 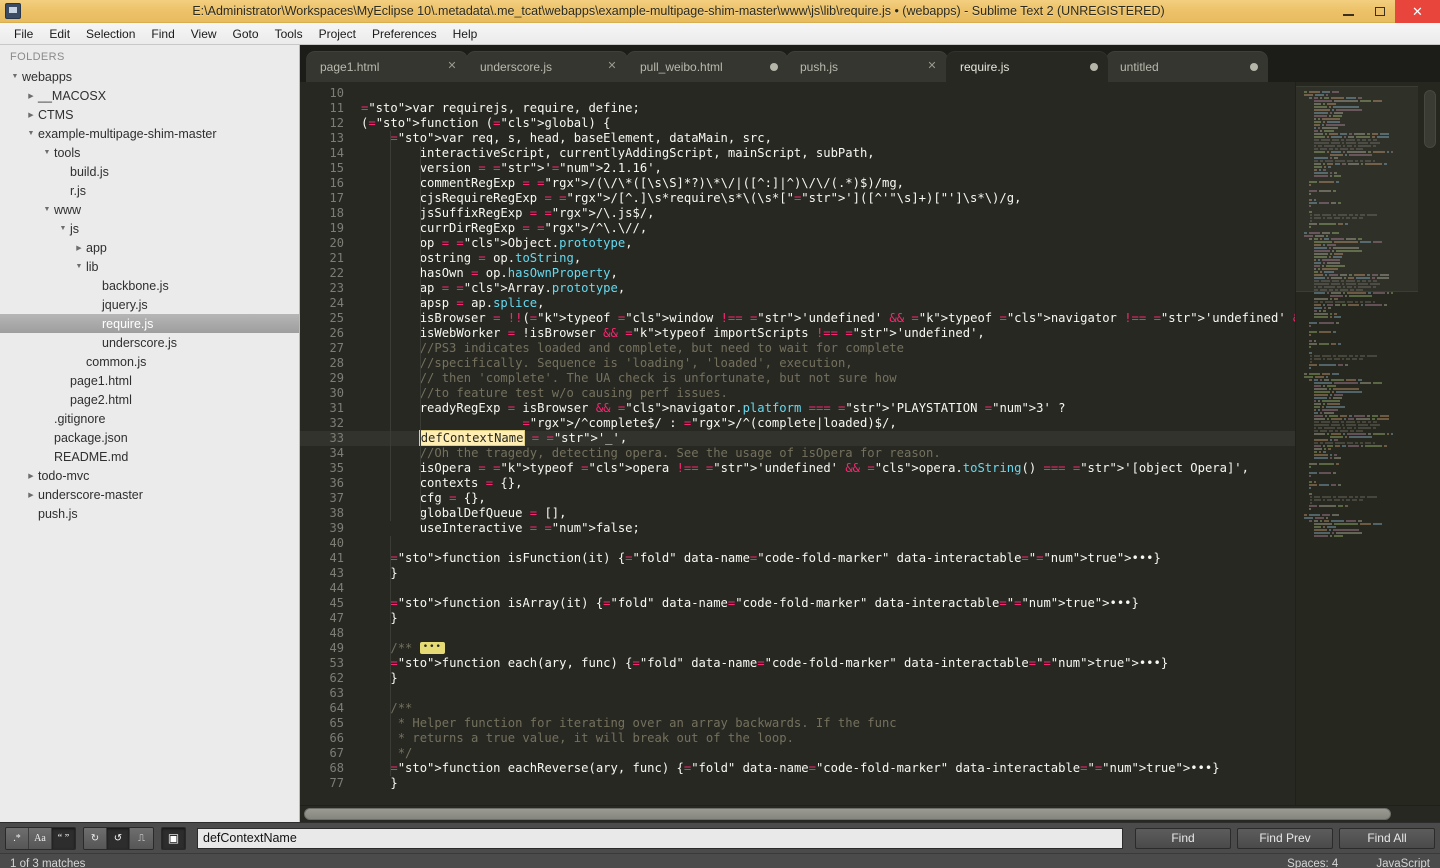 What do you see at coordinates (149, 95) in the screenshot?
I see `tree-item--macosx: ▶ __MACOSX` at bounding box center [149, 95].